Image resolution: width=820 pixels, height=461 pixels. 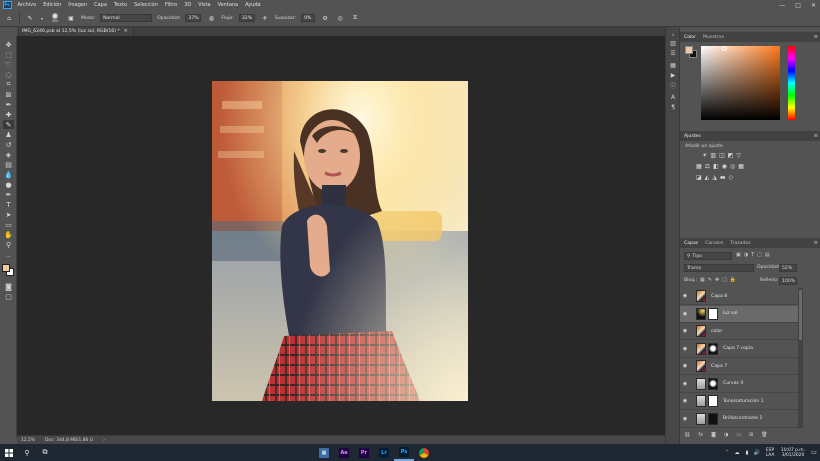 What do you see at coordinates (340, 18) in the screenshot?
I see `pressure-size-icon: ◎` at bounding box center [340, 18].